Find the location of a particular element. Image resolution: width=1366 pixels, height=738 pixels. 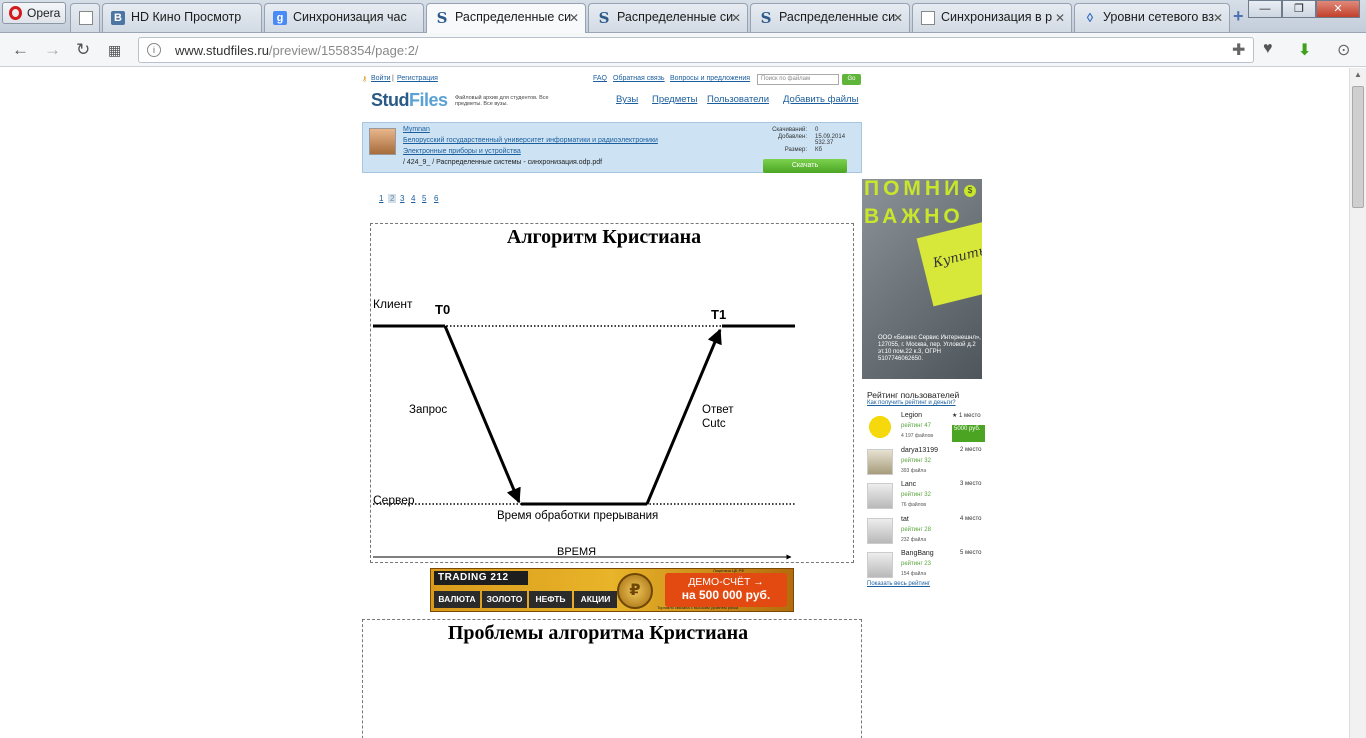

search-input: Поиск по файлам is located at coordinates (798, 79).